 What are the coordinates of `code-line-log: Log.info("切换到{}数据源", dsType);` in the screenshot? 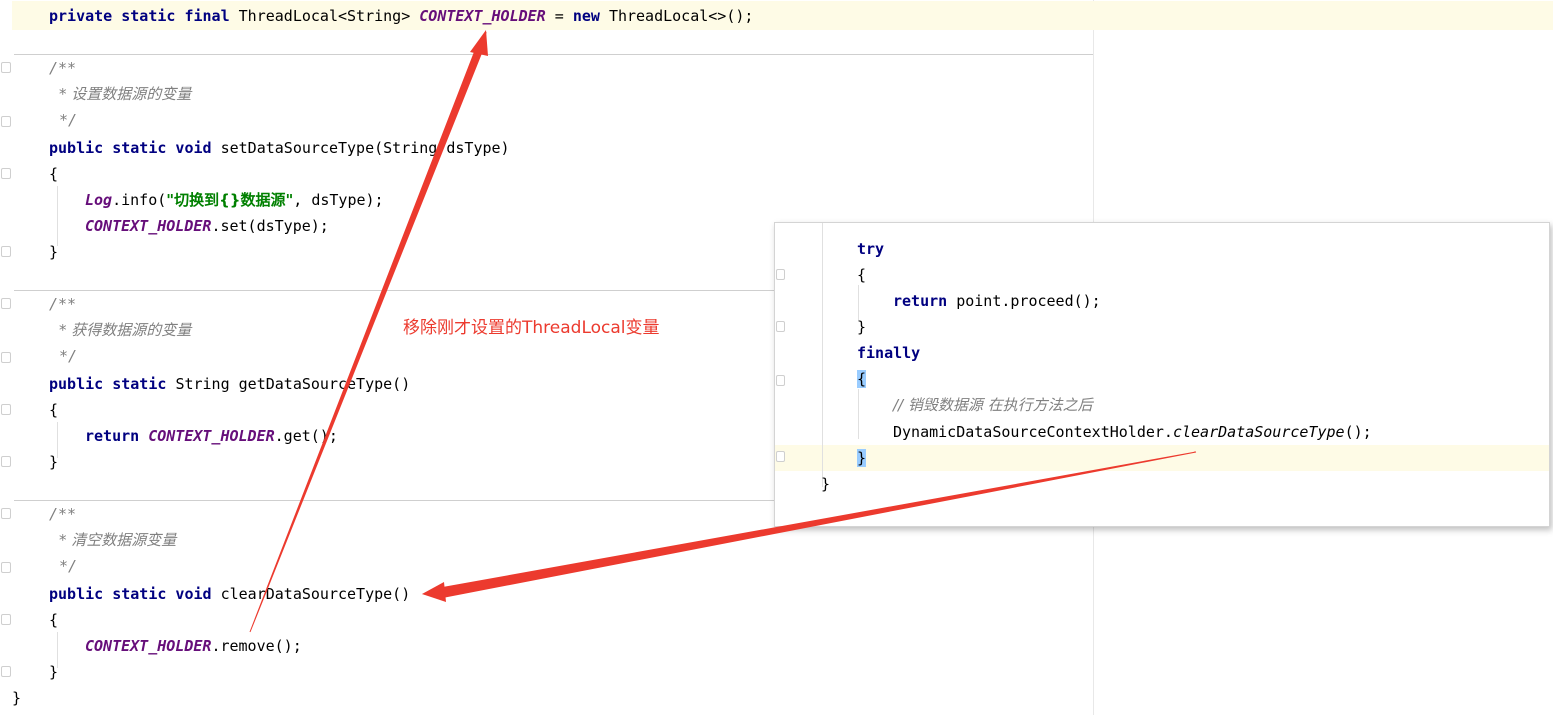 It's located at (234, 200).